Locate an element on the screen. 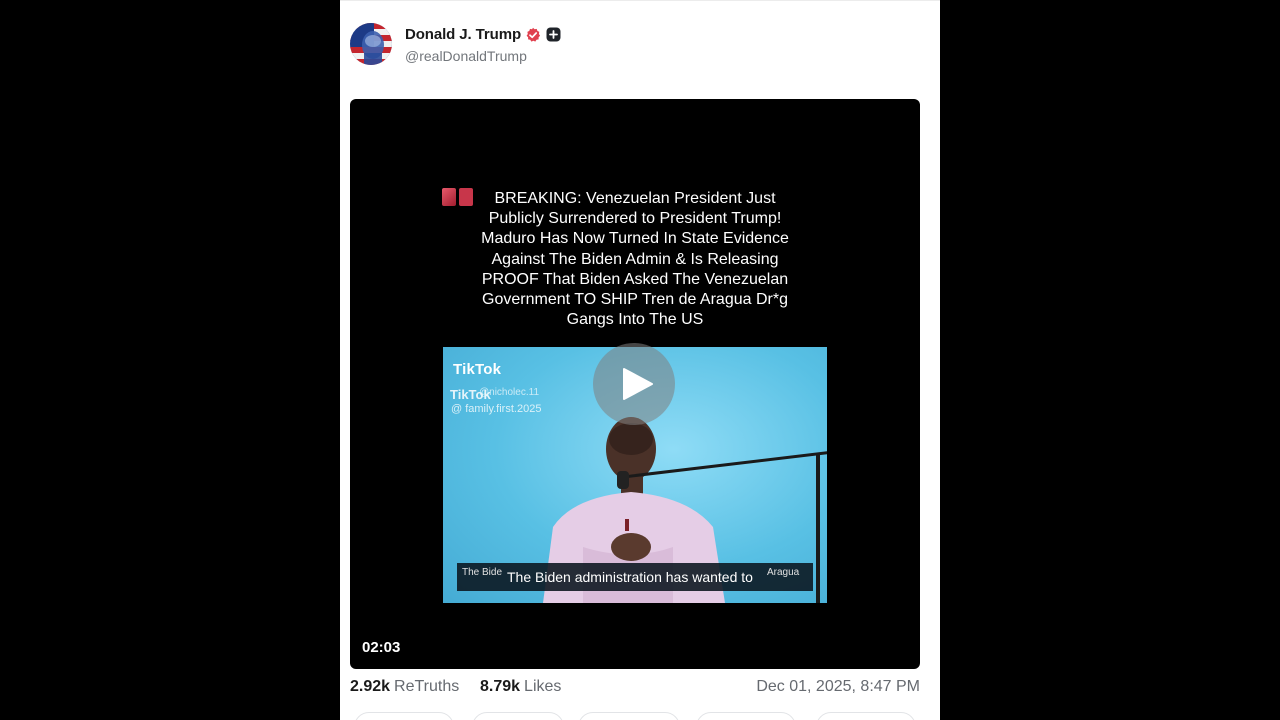 This screenshot has height=720, width=1280. retruth-button is located at coordinates (518, 716).